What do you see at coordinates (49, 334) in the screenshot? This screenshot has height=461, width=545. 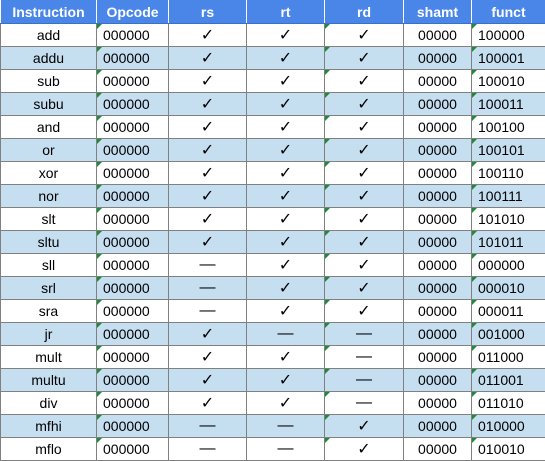 I see `cell-instruction: jr` at bounding box center [49, 334].